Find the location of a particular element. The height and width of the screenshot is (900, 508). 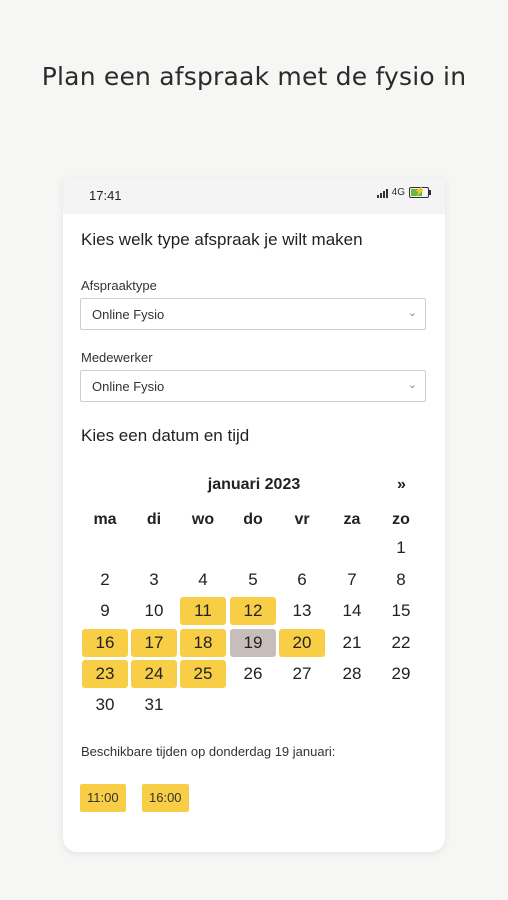

calendar-month: januari 2023 is located at coordinates (254, 484).